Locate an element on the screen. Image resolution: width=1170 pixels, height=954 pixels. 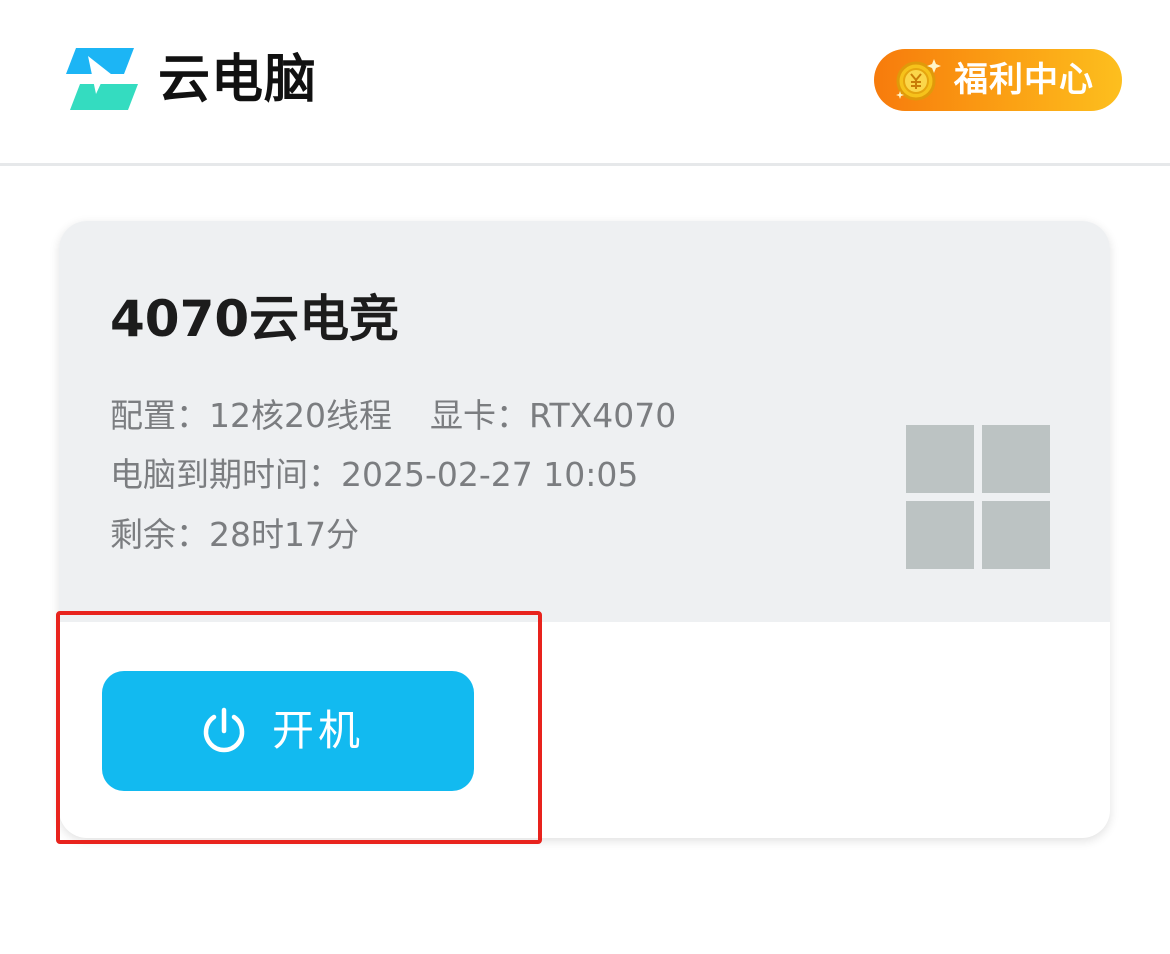
expiry-line: 电脑到期时间：2025-02-27 10:05 is located at coordinates (374, 475).